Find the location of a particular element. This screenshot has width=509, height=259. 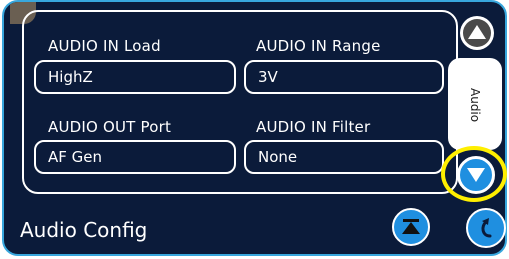

audio-in-load-field: HighZ is located at coordinates (135, 77).